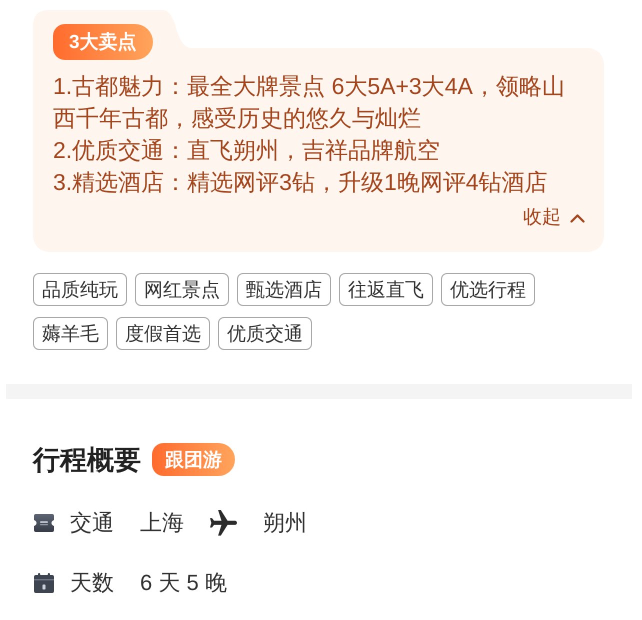 The height and width of the screenshot is (620, 642). I want to click on ticket-icon, so click(44, 523).